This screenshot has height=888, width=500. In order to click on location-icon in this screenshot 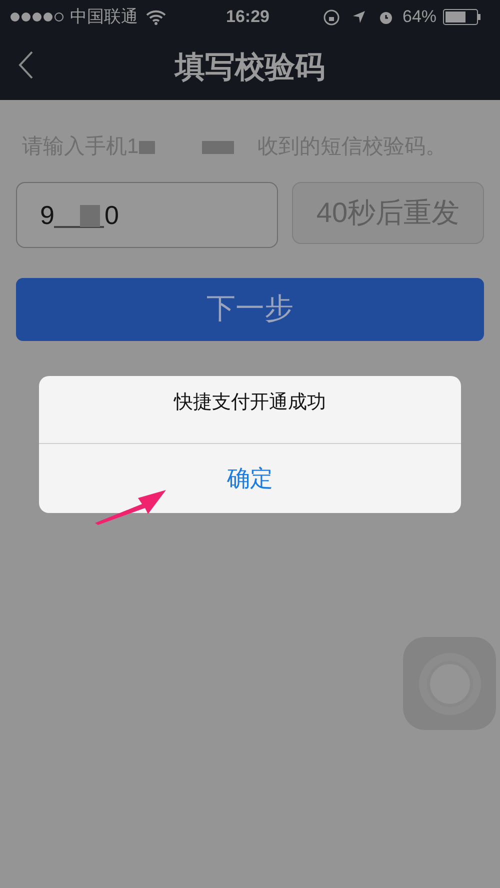, I will do `click(359, 17)`.